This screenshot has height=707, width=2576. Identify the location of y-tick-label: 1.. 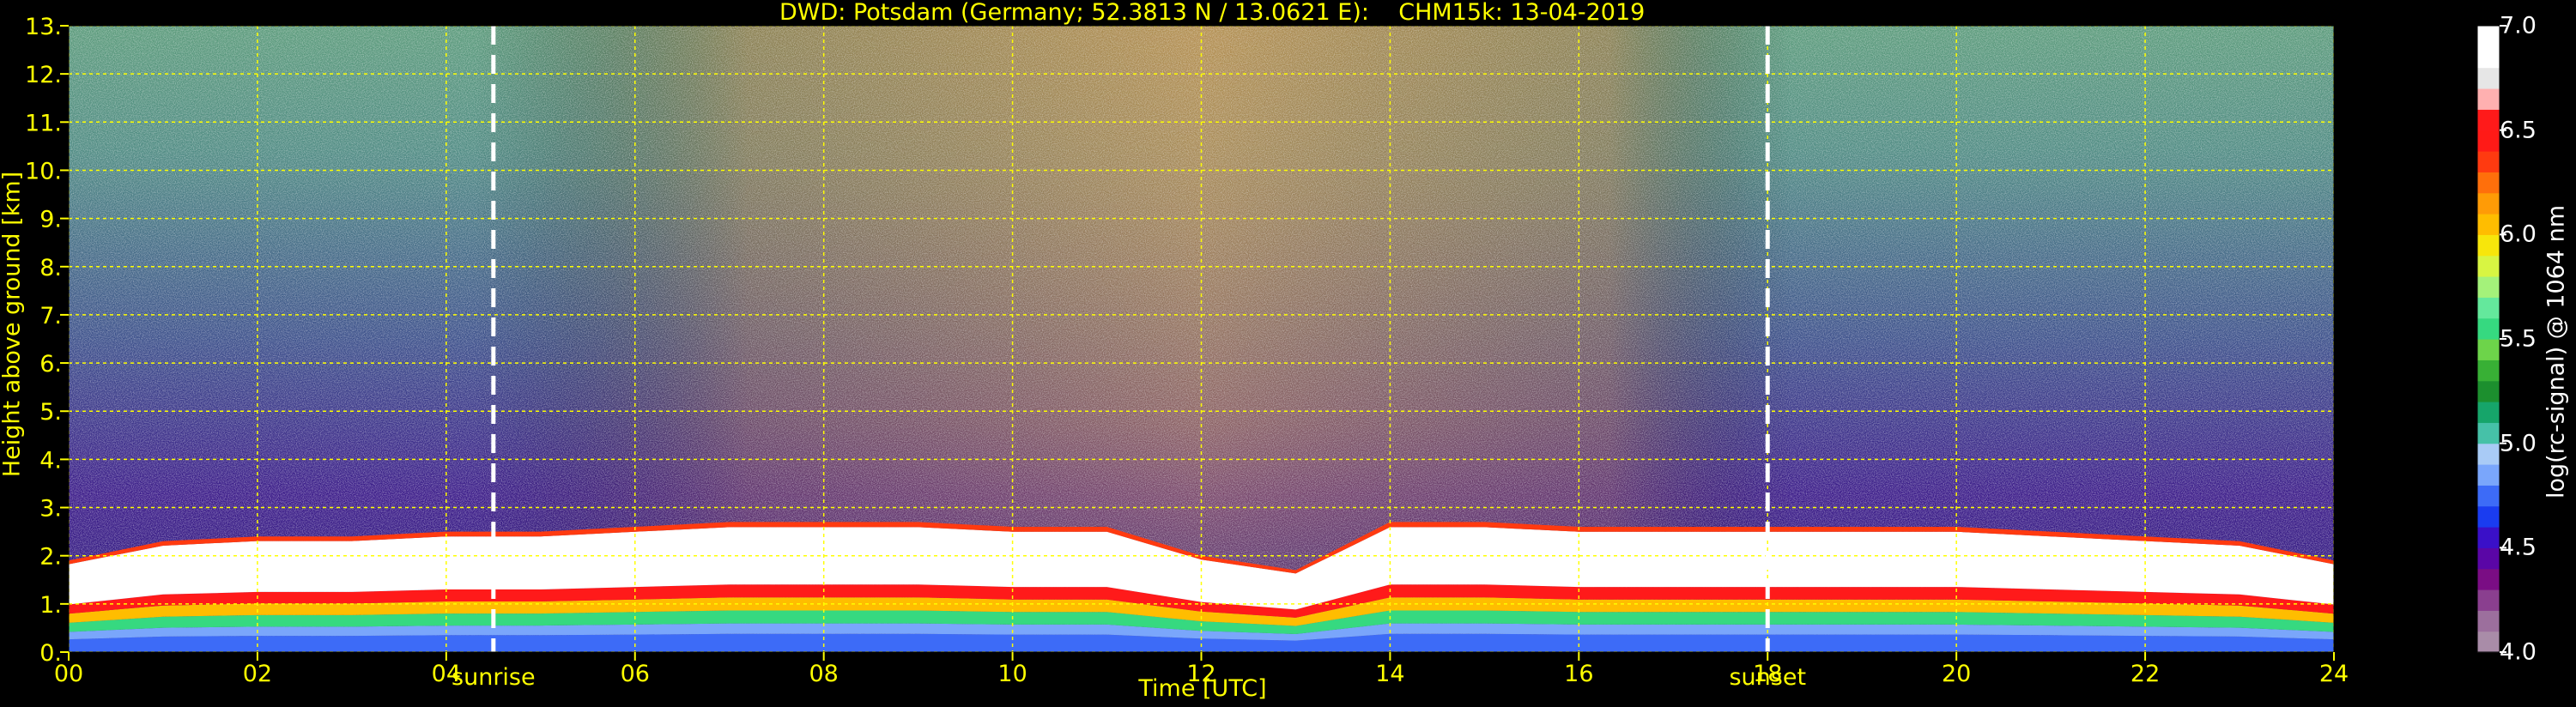
(50, 606).